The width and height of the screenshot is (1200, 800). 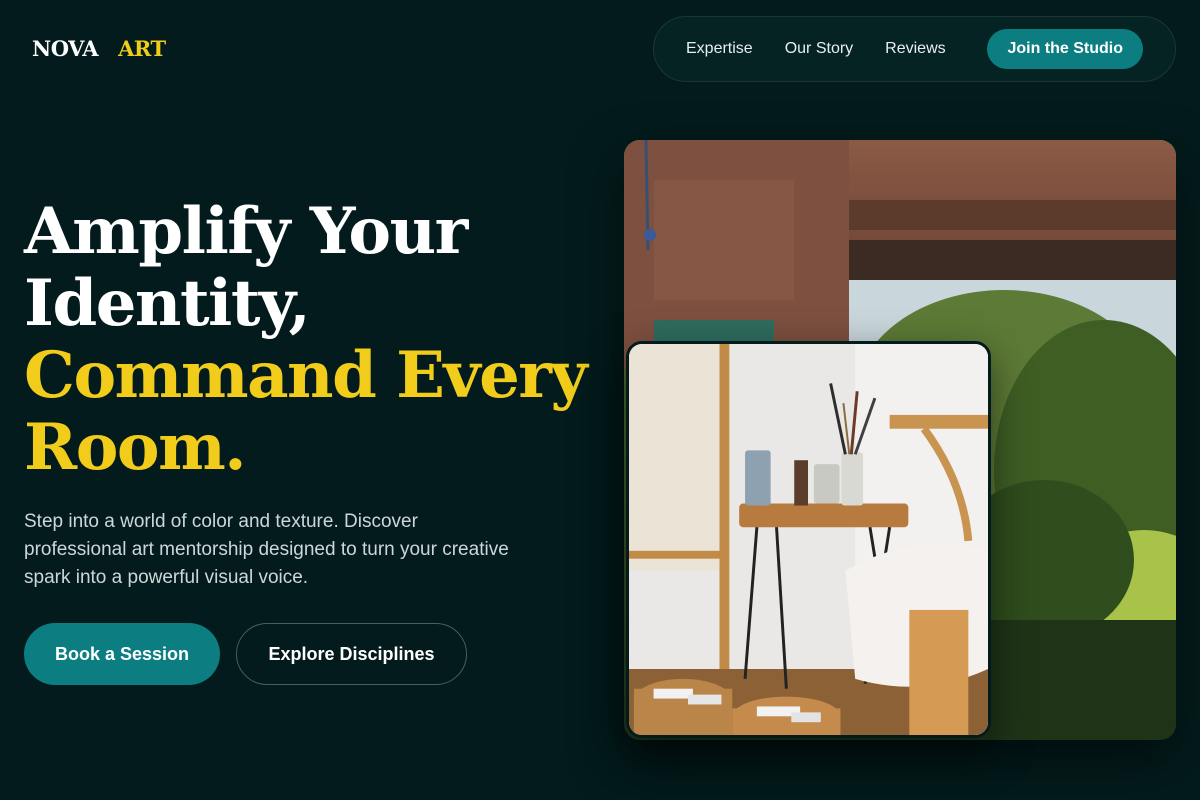 I want to click on brand-word-art: ART, so click(x=142, y=48).